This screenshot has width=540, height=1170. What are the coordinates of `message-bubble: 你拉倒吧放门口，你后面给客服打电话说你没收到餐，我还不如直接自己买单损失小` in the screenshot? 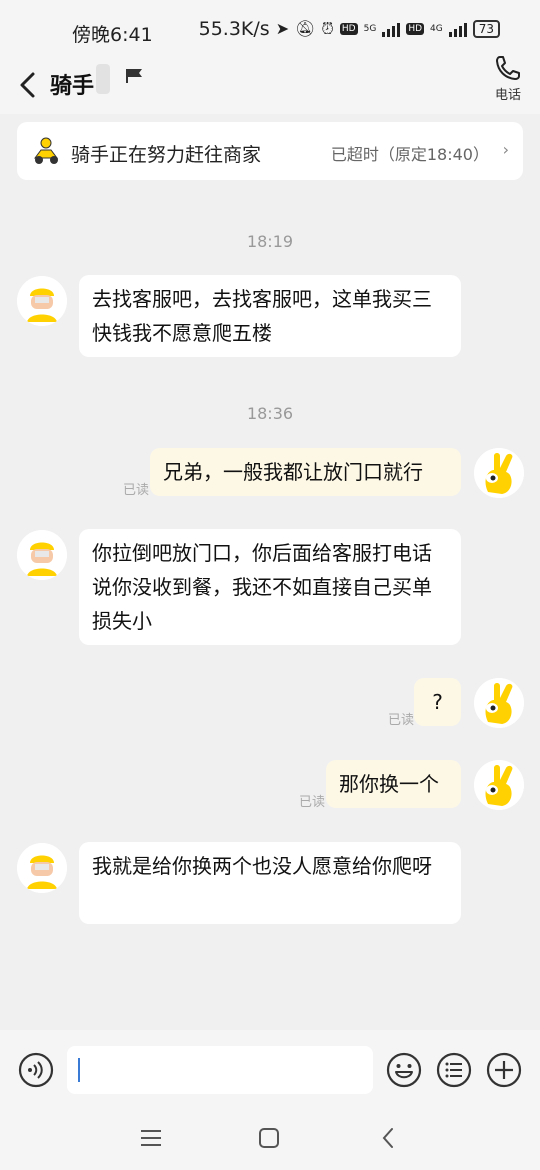 It's located at (270, 587).